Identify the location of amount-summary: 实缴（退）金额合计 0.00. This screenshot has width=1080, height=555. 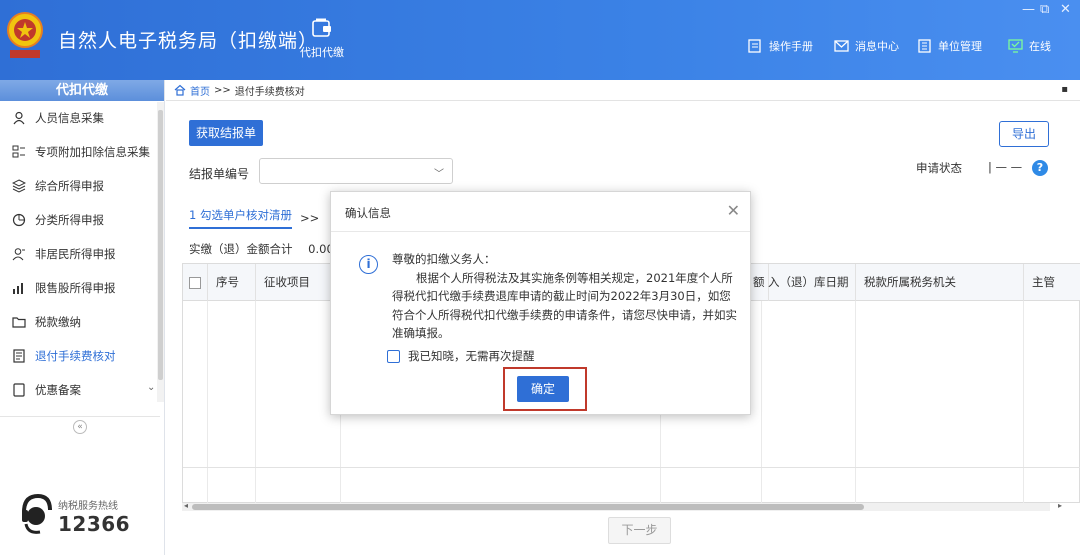
(261, 249).